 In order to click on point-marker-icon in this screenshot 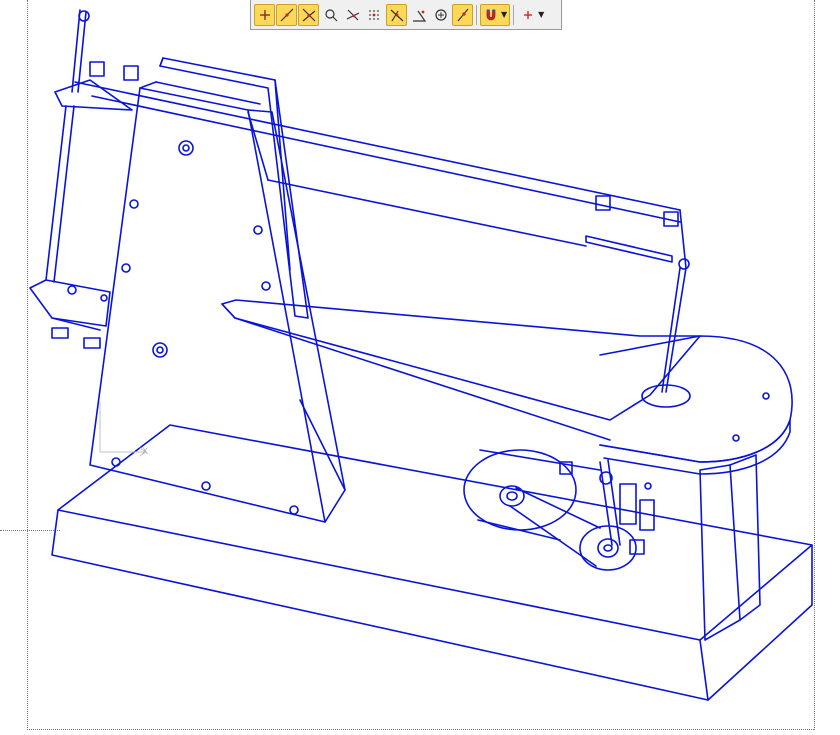, I will do `click(528, 14)`.